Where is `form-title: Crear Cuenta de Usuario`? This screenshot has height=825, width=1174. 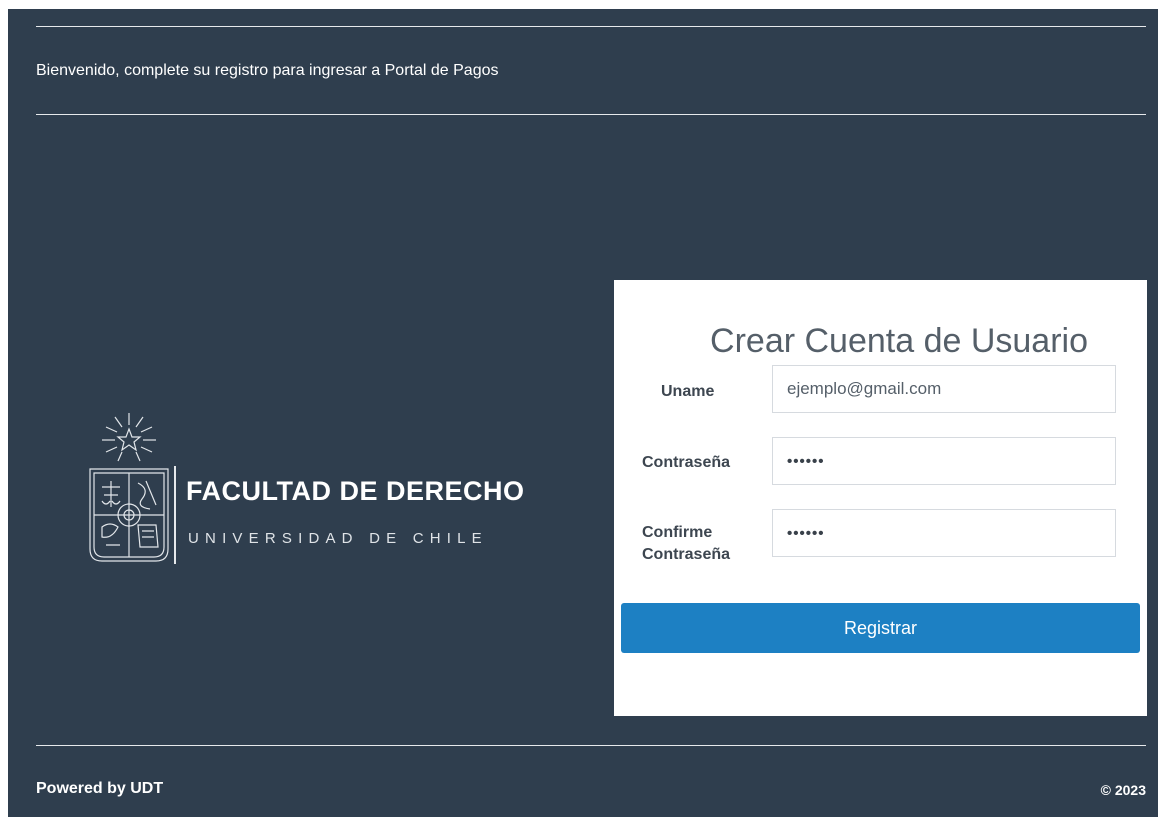 form-title: Crear Cuenta de Usuario is located at coordinates (899, 341).